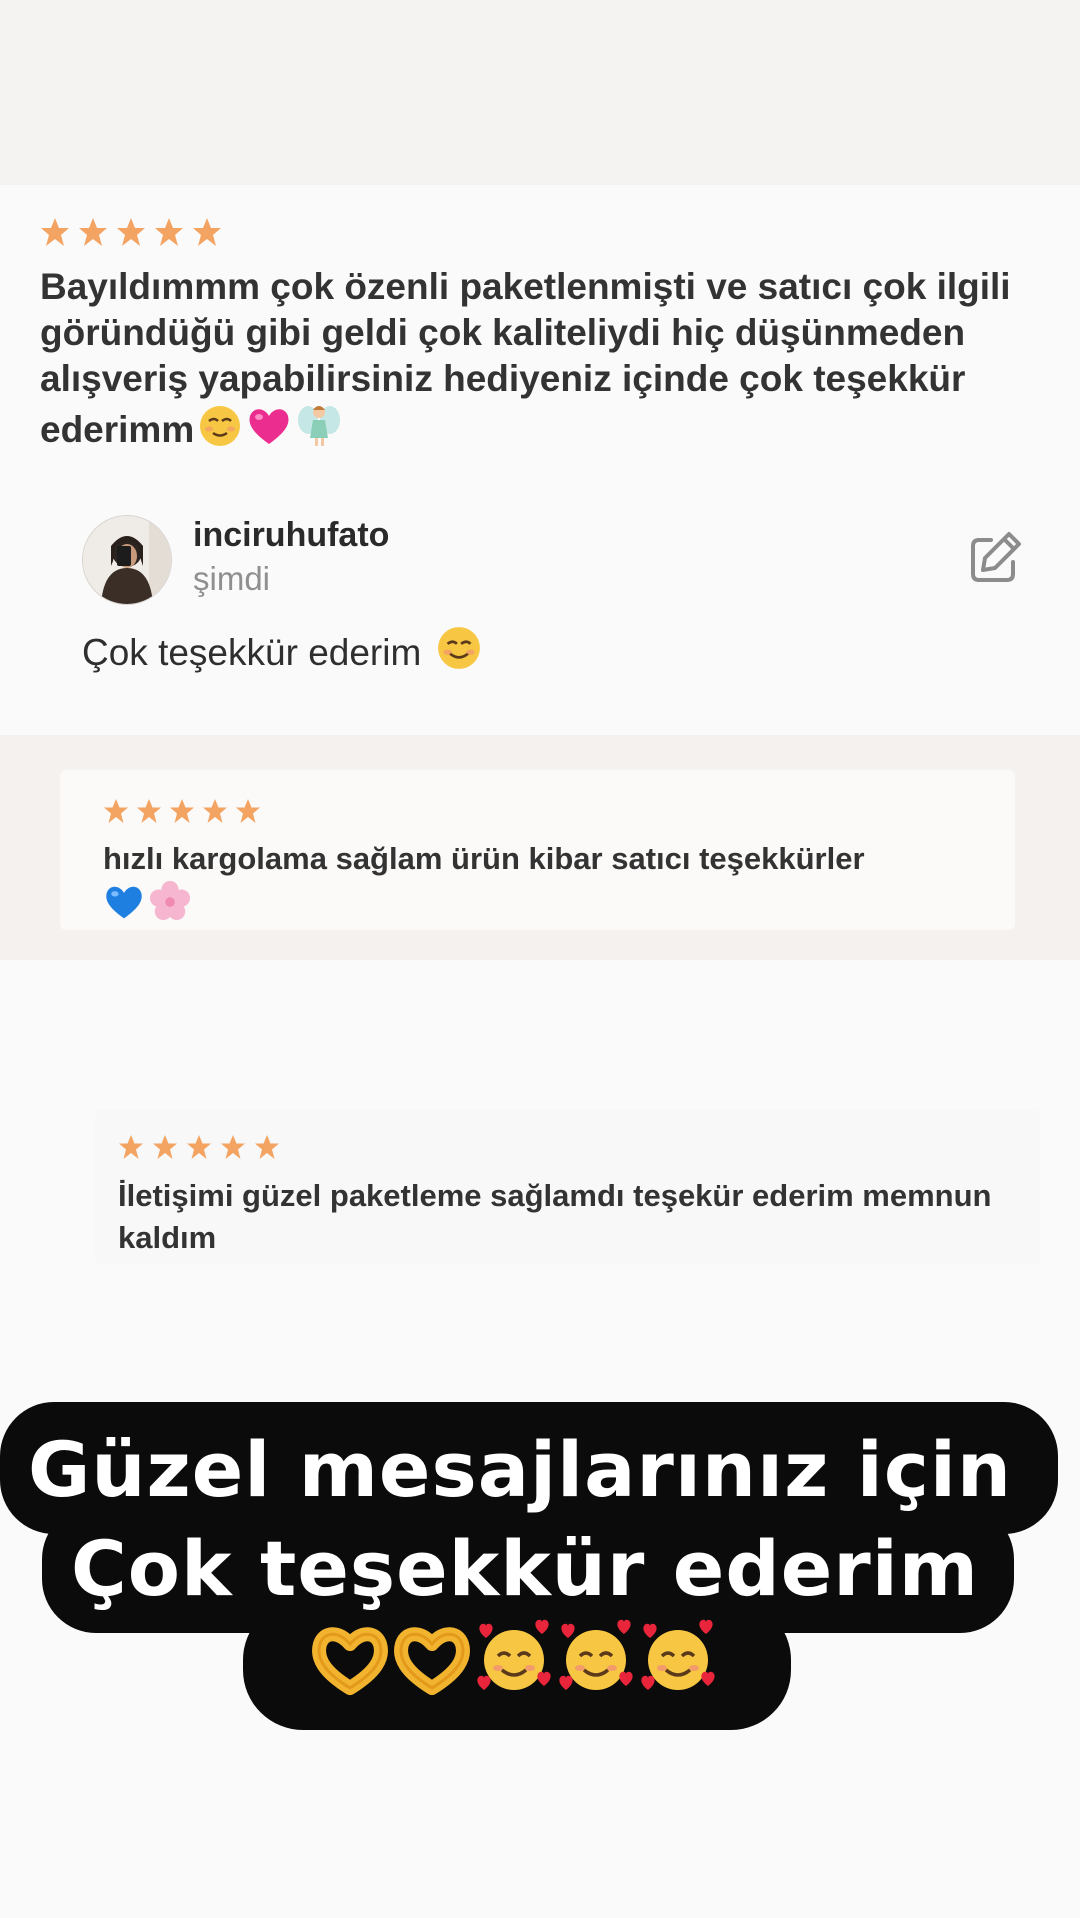 The image size is (1080, 1918). Describe the element at coordinates (291, 535) in the screenshot. I see `reply-username: inciruhufato` at that location.